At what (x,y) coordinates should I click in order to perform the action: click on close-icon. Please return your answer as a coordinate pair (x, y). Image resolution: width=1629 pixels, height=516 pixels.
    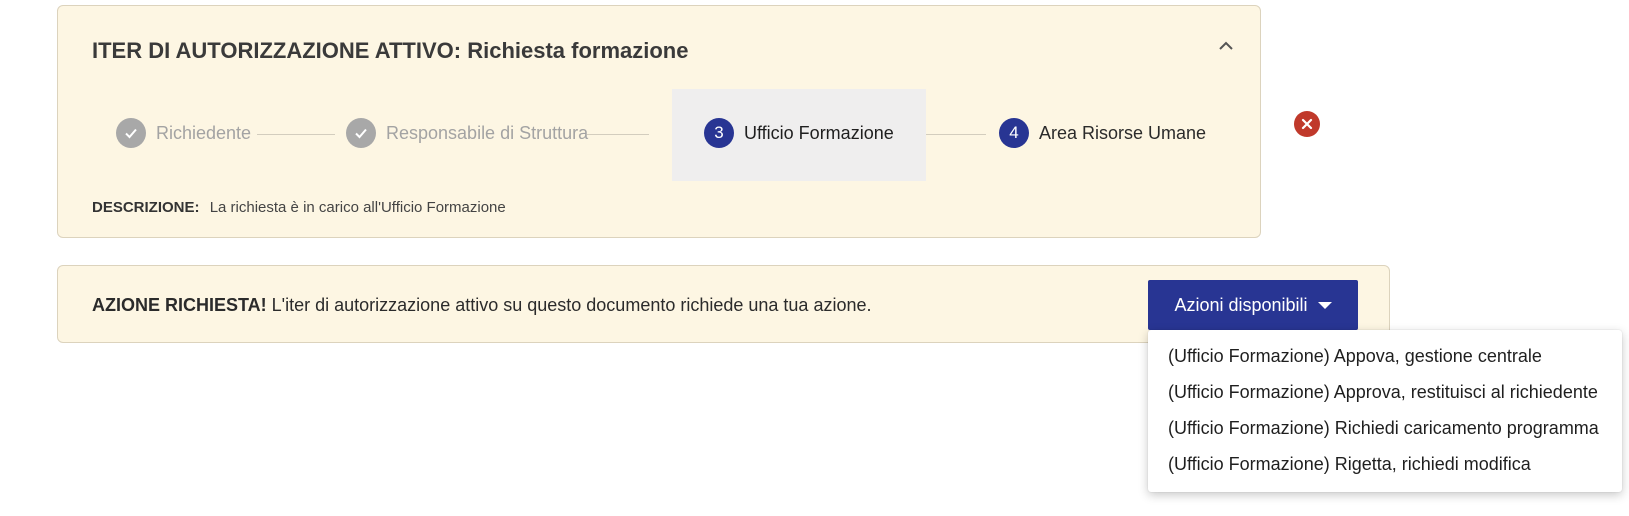
    Looking at the image, I should click on (1307, 124).